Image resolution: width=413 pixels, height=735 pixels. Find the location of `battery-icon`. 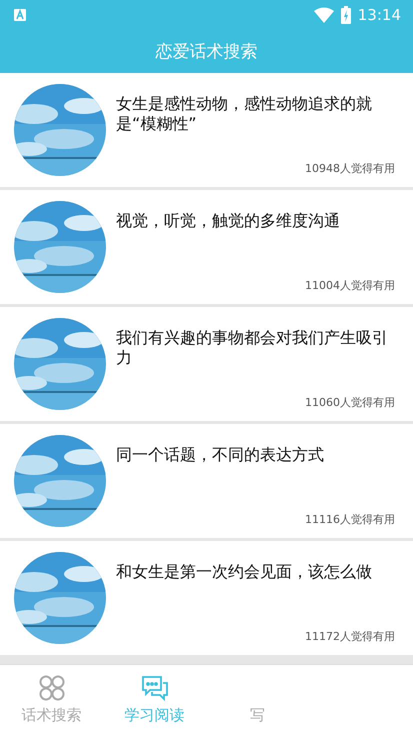

battery-icon is located at coordinates (345, 15).